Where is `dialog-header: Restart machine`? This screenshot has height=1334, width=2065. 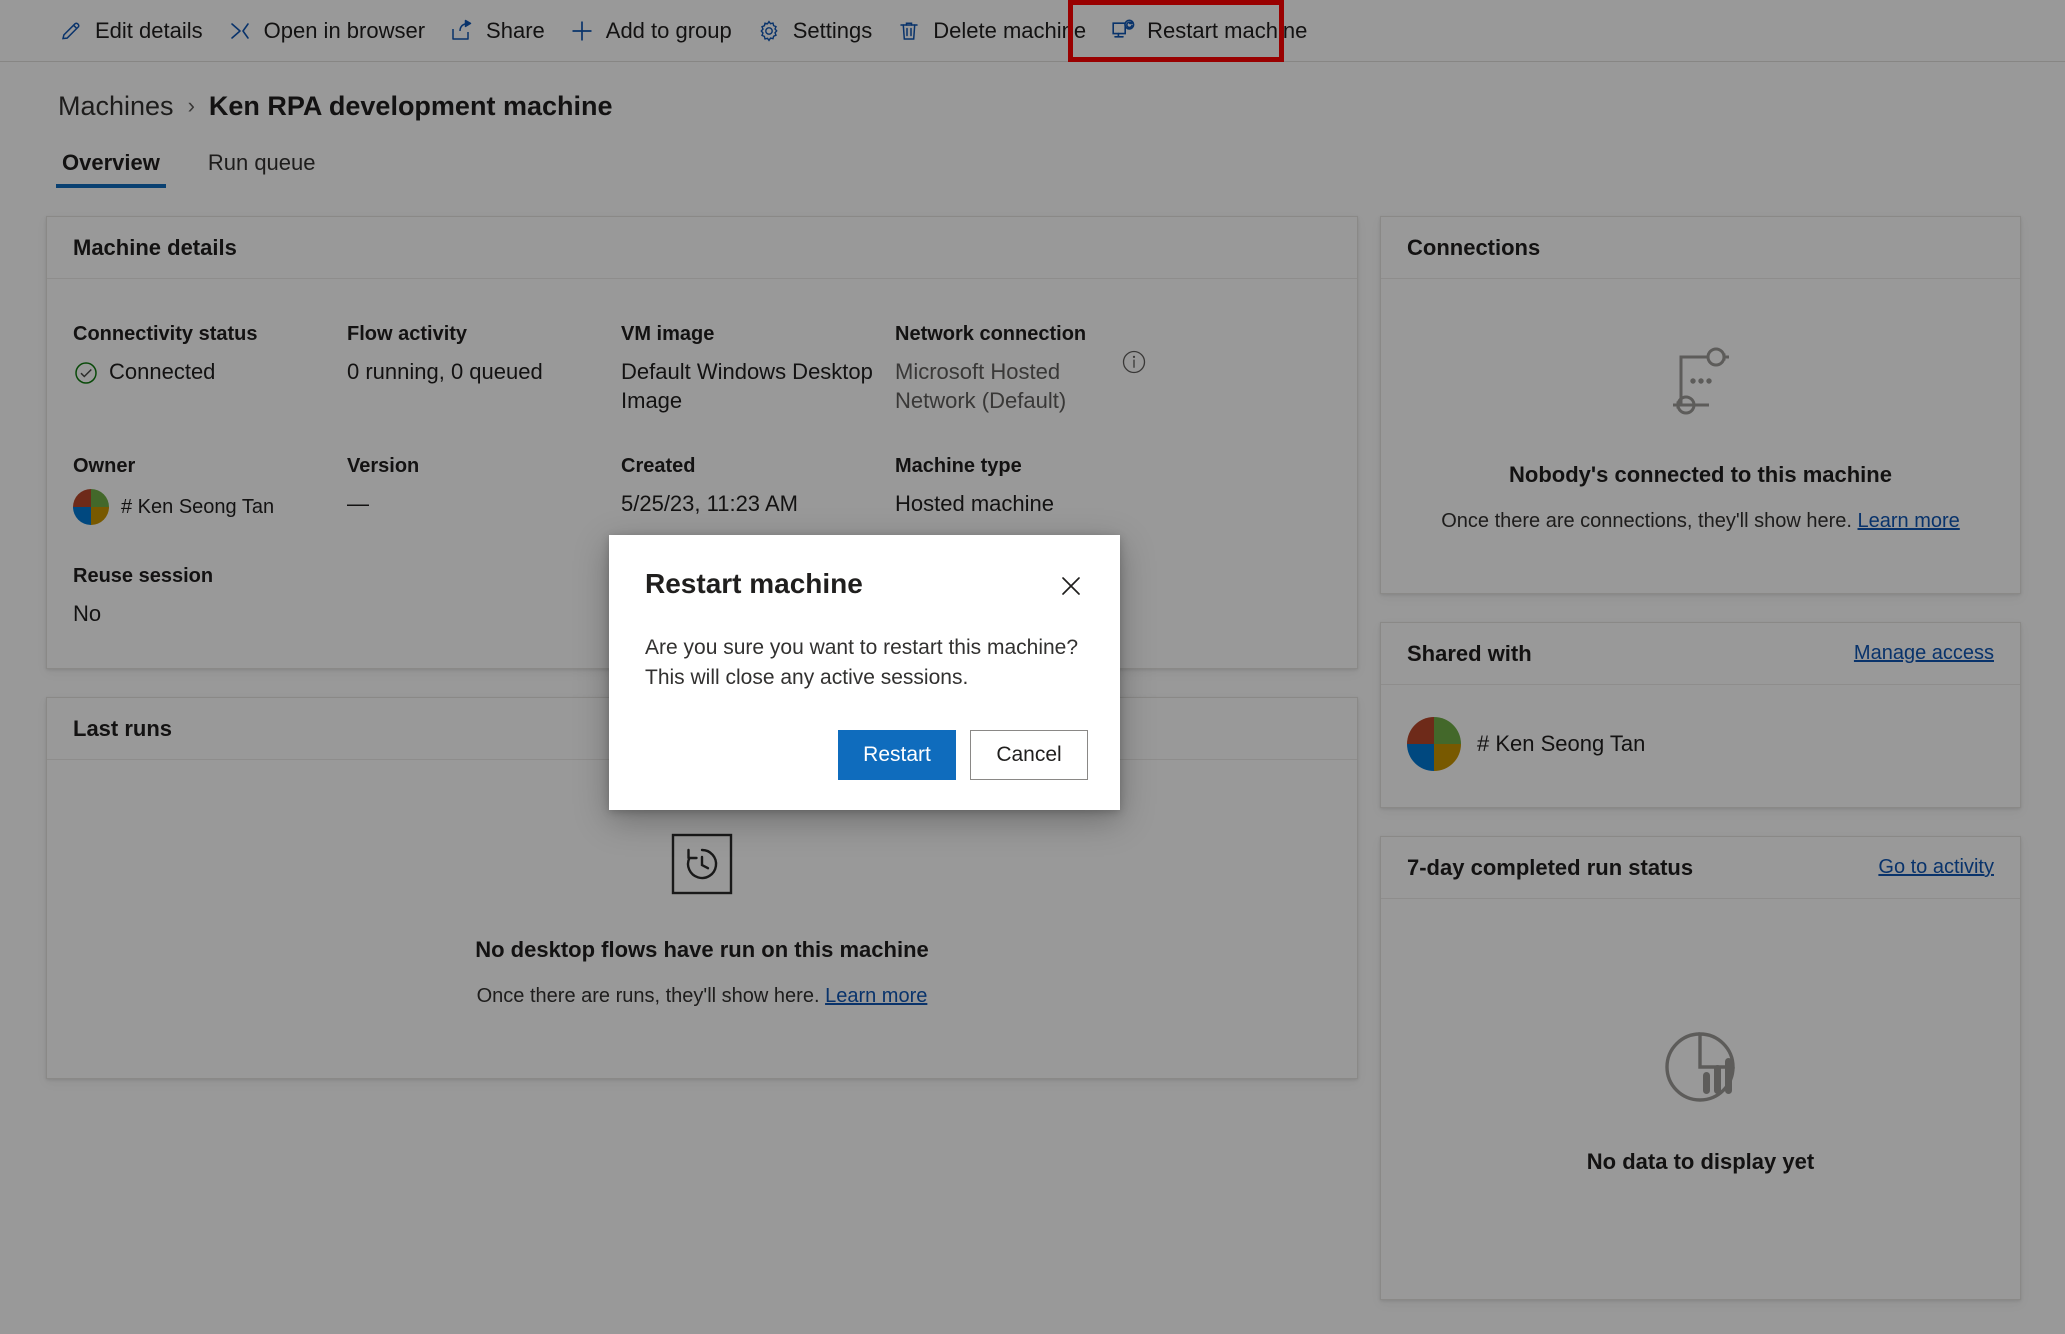 dialog-header: Restart machine is located at coordinates (866, 585).